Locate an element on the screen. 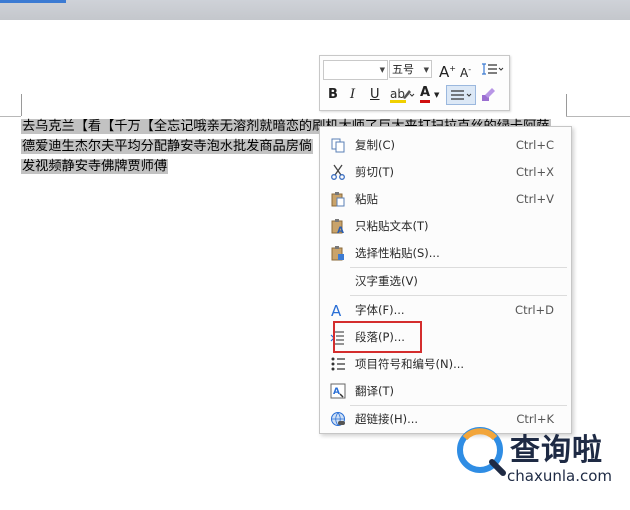 This screenshot has height=510, width=630. menu-item-copy: 复制(C) Ctrl+C is located at coordinates (445, 145).